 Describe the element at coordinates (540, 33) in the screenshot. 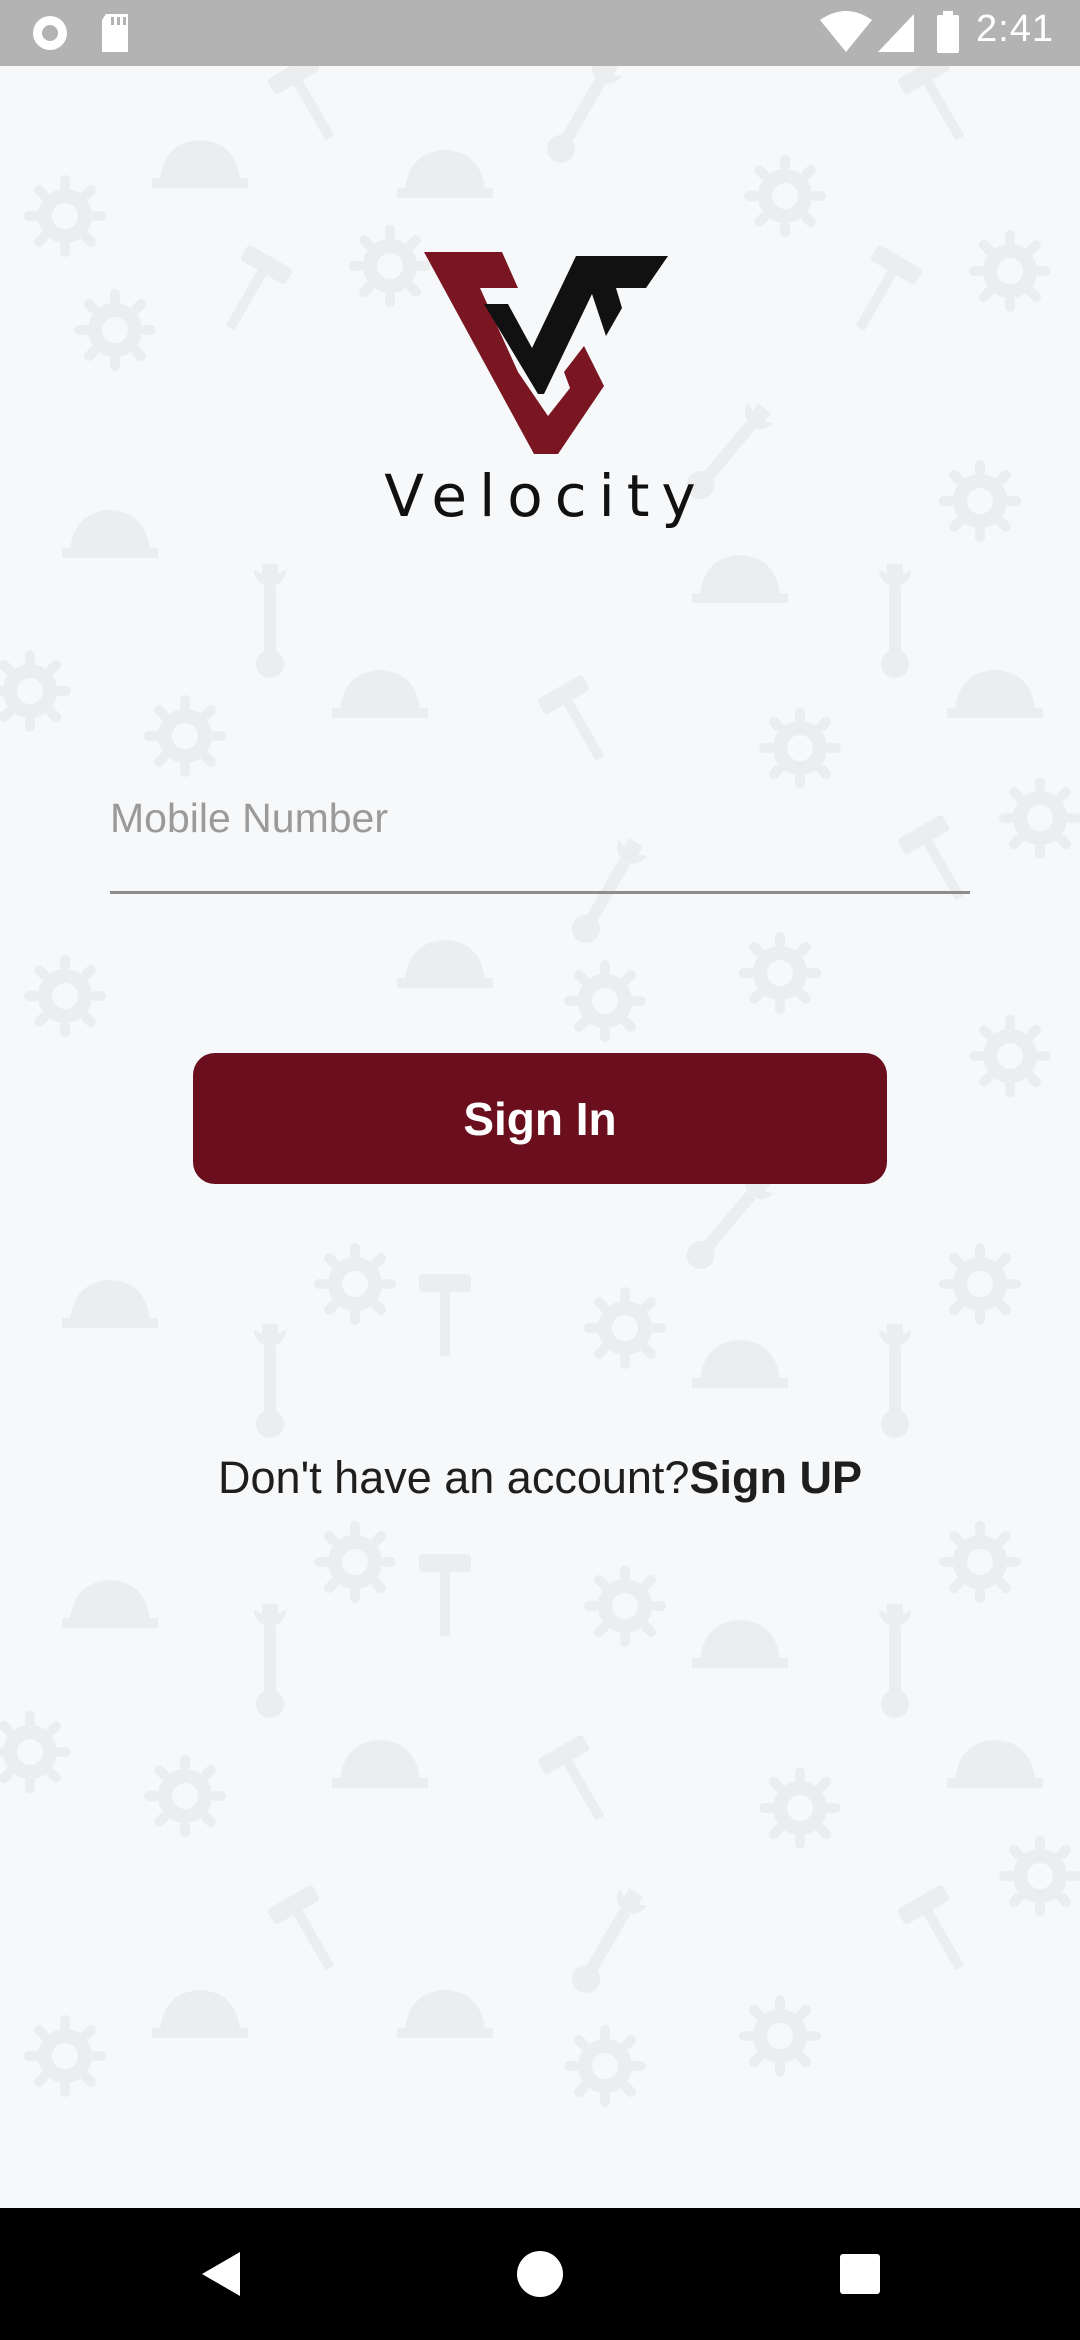

I see `status-bar: 2:41` at that location.